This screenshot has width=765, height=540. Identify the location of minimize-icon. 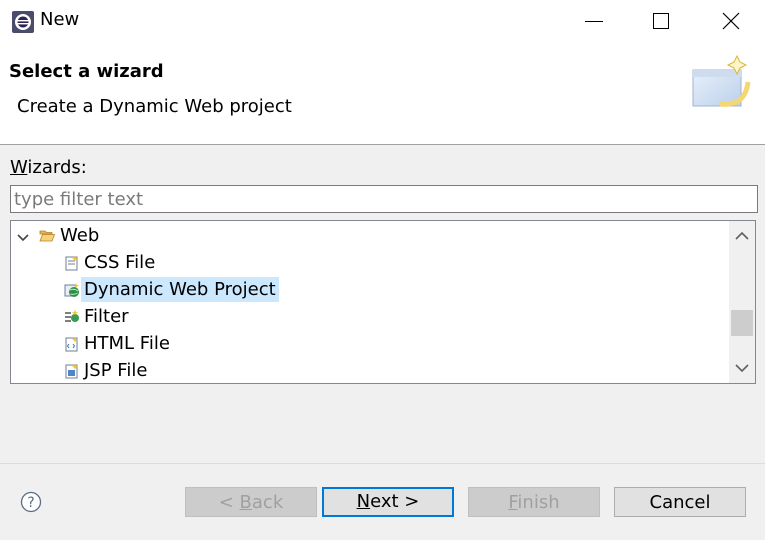
(594, 21).